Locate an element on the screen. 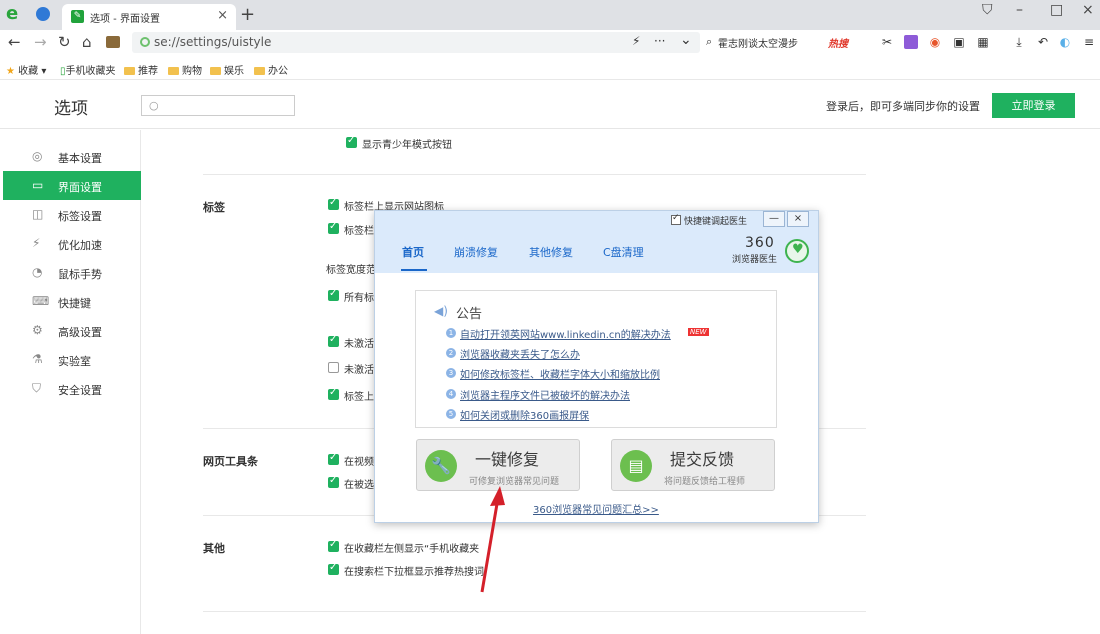 This screenshot has width=1100, height=634. tab-option6-checkbox is located at coordinates (333, 393).